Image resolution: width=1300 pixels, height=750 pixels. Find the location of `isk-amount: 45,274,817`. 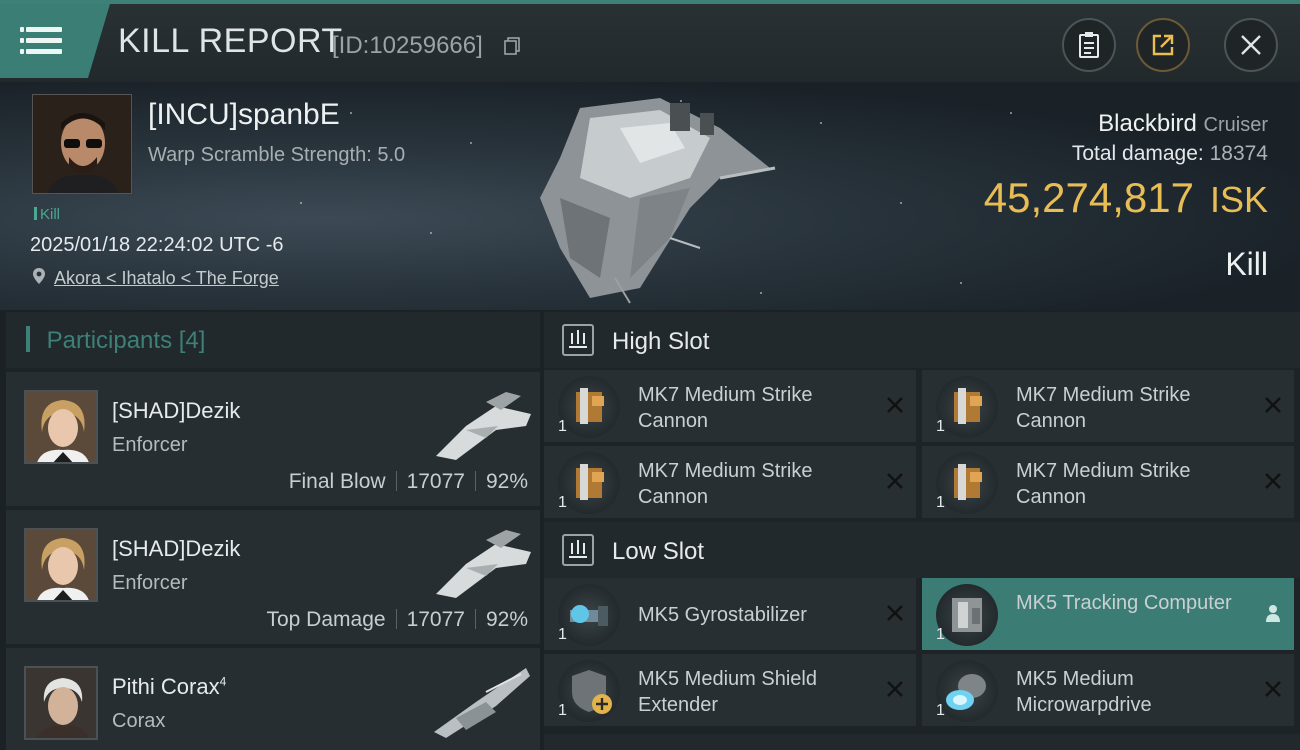

isk-amount: 45,274,817 is located at coordinates (1088, 197).